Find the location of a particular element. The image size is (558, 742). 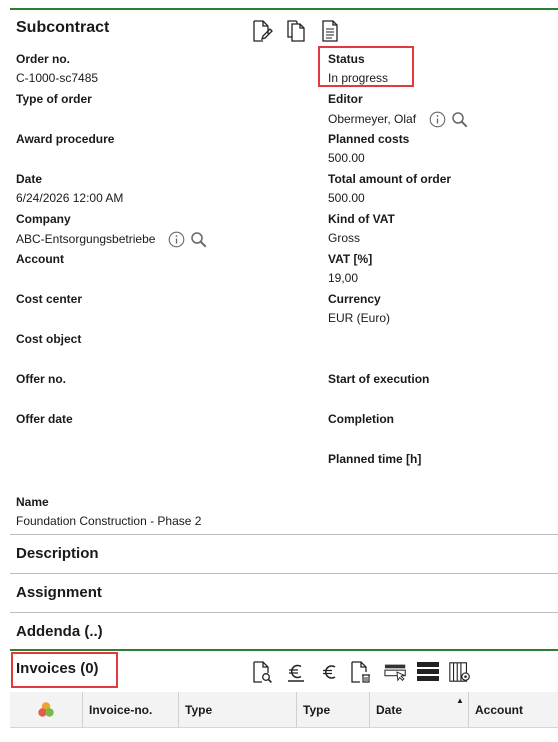

field-award-procedure: Award procedure is located at coordinates (126, 140).